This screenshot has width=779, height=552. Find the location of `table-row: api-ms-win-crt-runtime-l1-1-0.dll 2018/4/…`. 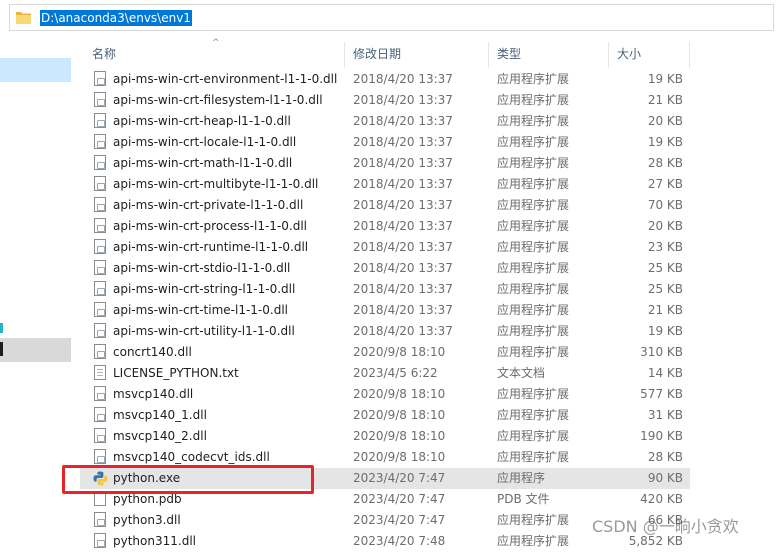

table-row: api-ms-win-crt-runtime-l1-1-0.dll 2018/4/… is located at coordinates (385, 247).